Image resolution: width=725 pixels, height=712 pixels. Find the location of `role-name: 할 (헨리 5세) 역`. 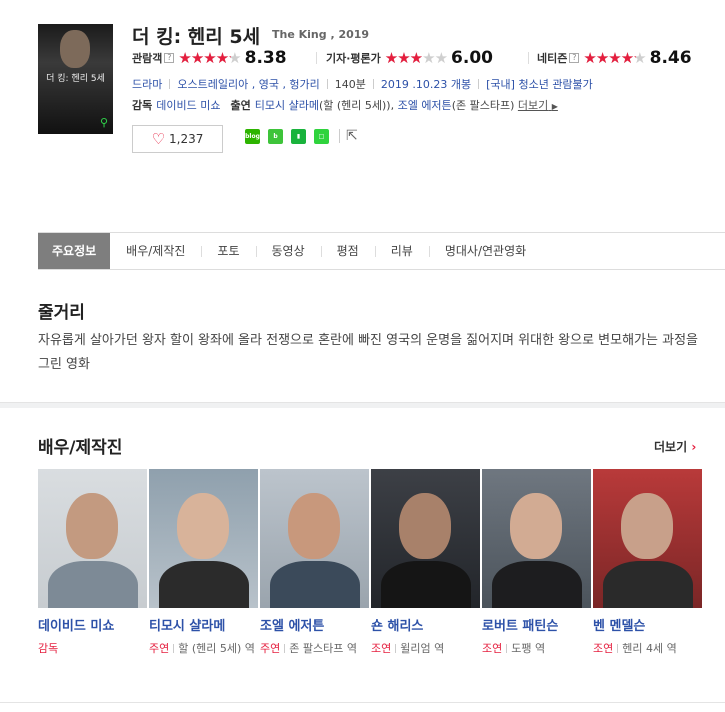

role-name: 할 (헨리 5세) 역 is located at coordinates (216, 648).